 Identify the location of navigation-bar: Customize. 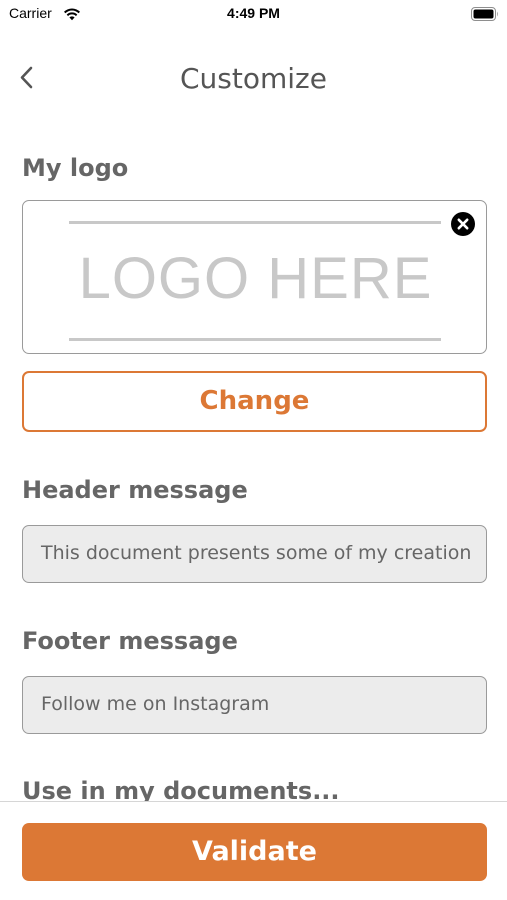
(253, 80).